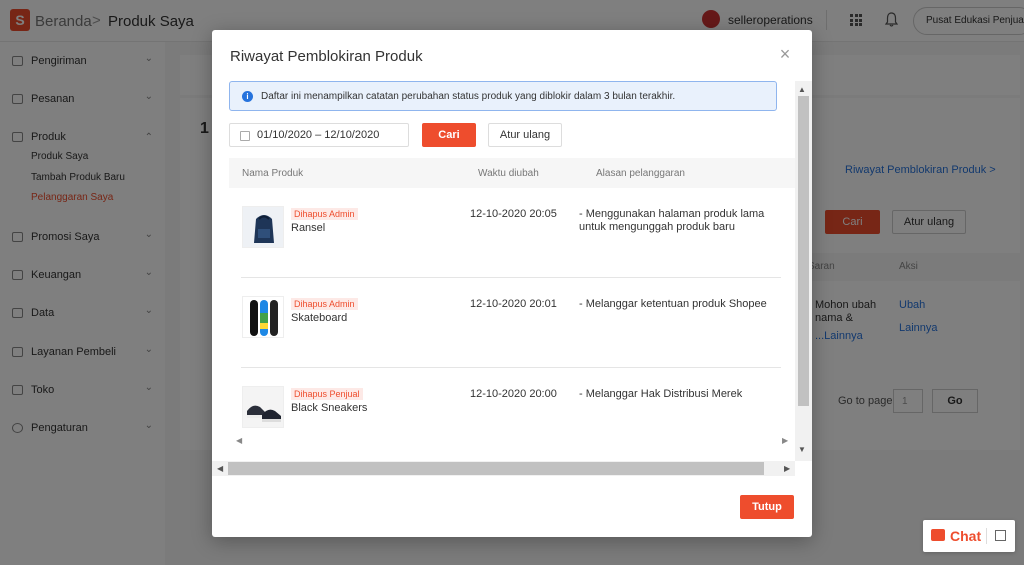 Image resolution: width=1024 pixels, height=565 pixels. What do you see at coordinates (247, 96) in the screenshot?
I see `info-icon: i` at bounding box center [247, 96].